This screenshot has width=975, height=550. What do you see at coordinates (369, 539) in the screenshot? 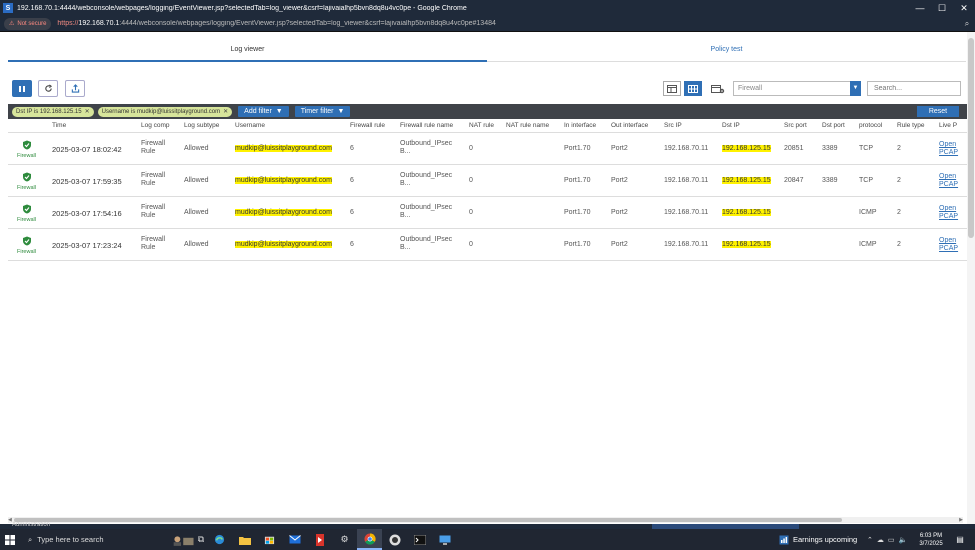
I see `chrome-icon` at bounding box center [369, 539].